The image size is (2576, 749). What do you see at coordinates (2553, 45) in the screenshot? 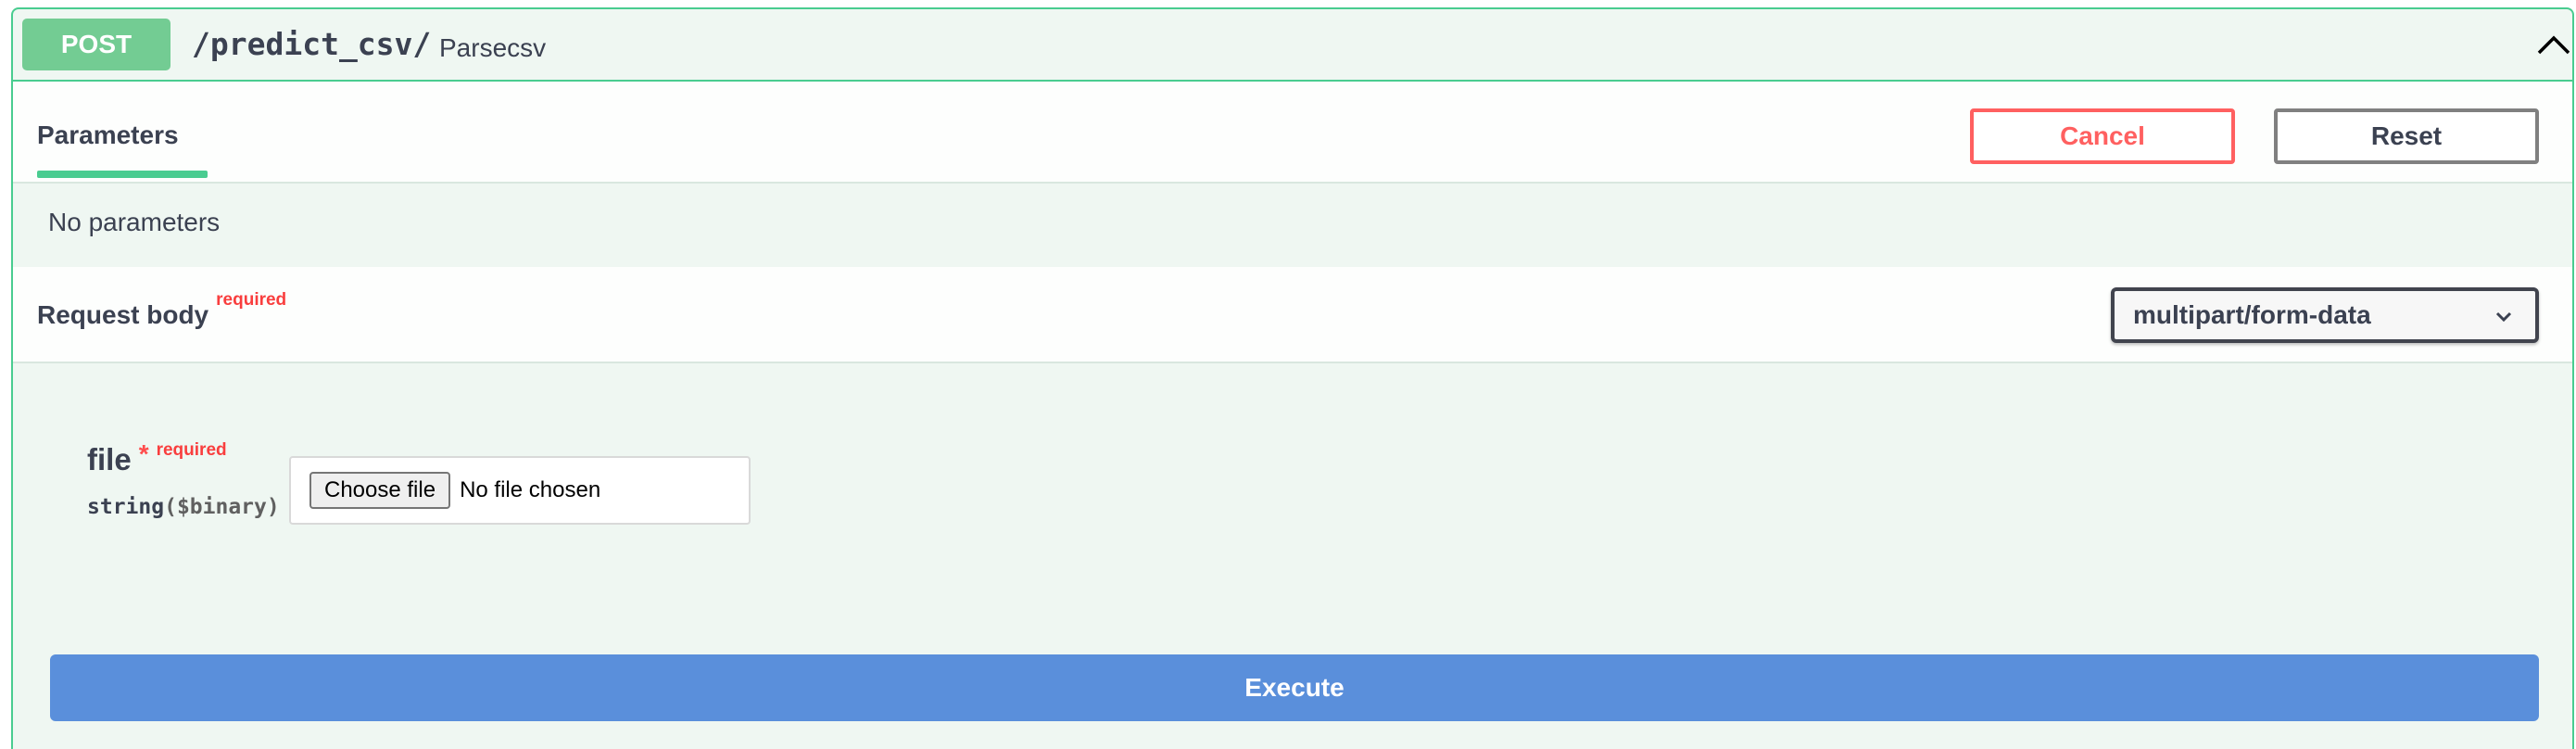
I see `chevron-up-icon` at bounding box center [2553, 45].